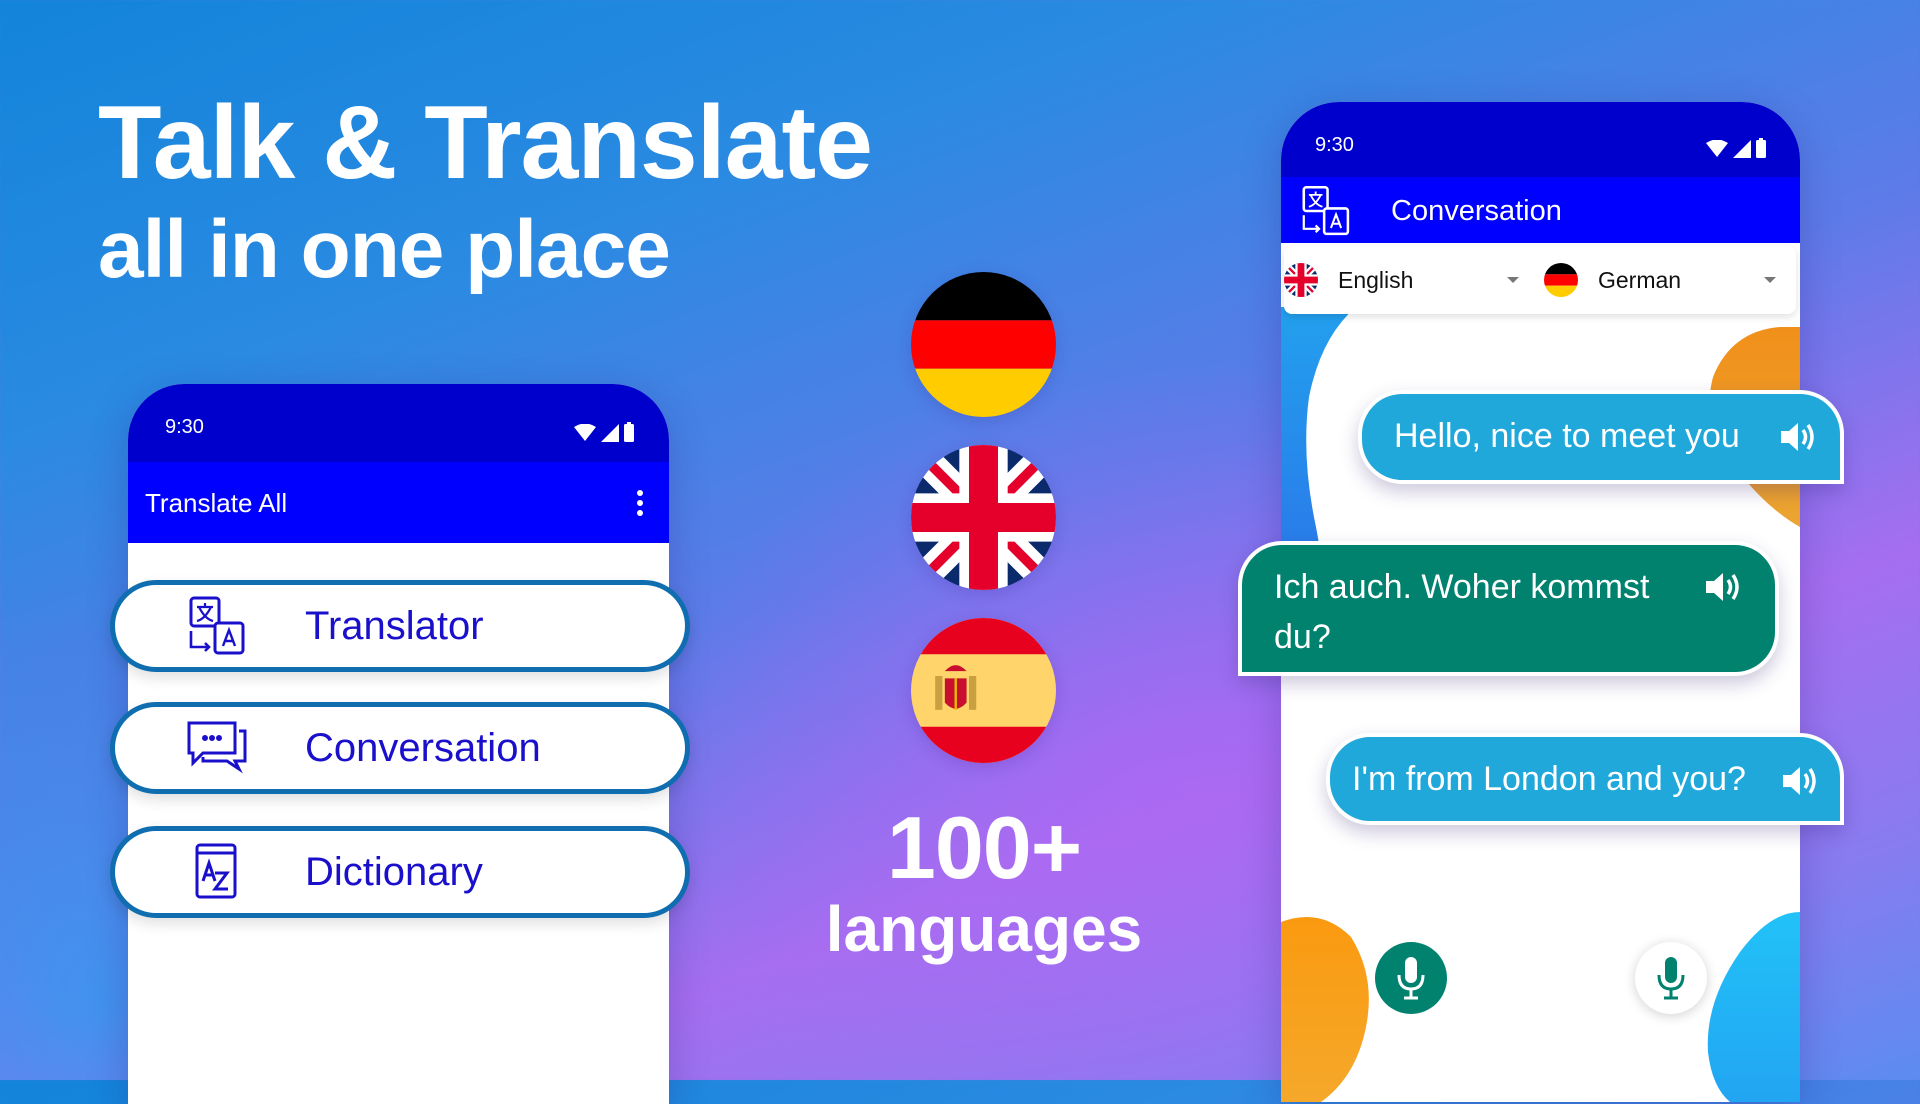  What do you see at coordinates (216, 871) in the screenshot?
I see `dictionary-az-icon` at bounding box center [216, 871].